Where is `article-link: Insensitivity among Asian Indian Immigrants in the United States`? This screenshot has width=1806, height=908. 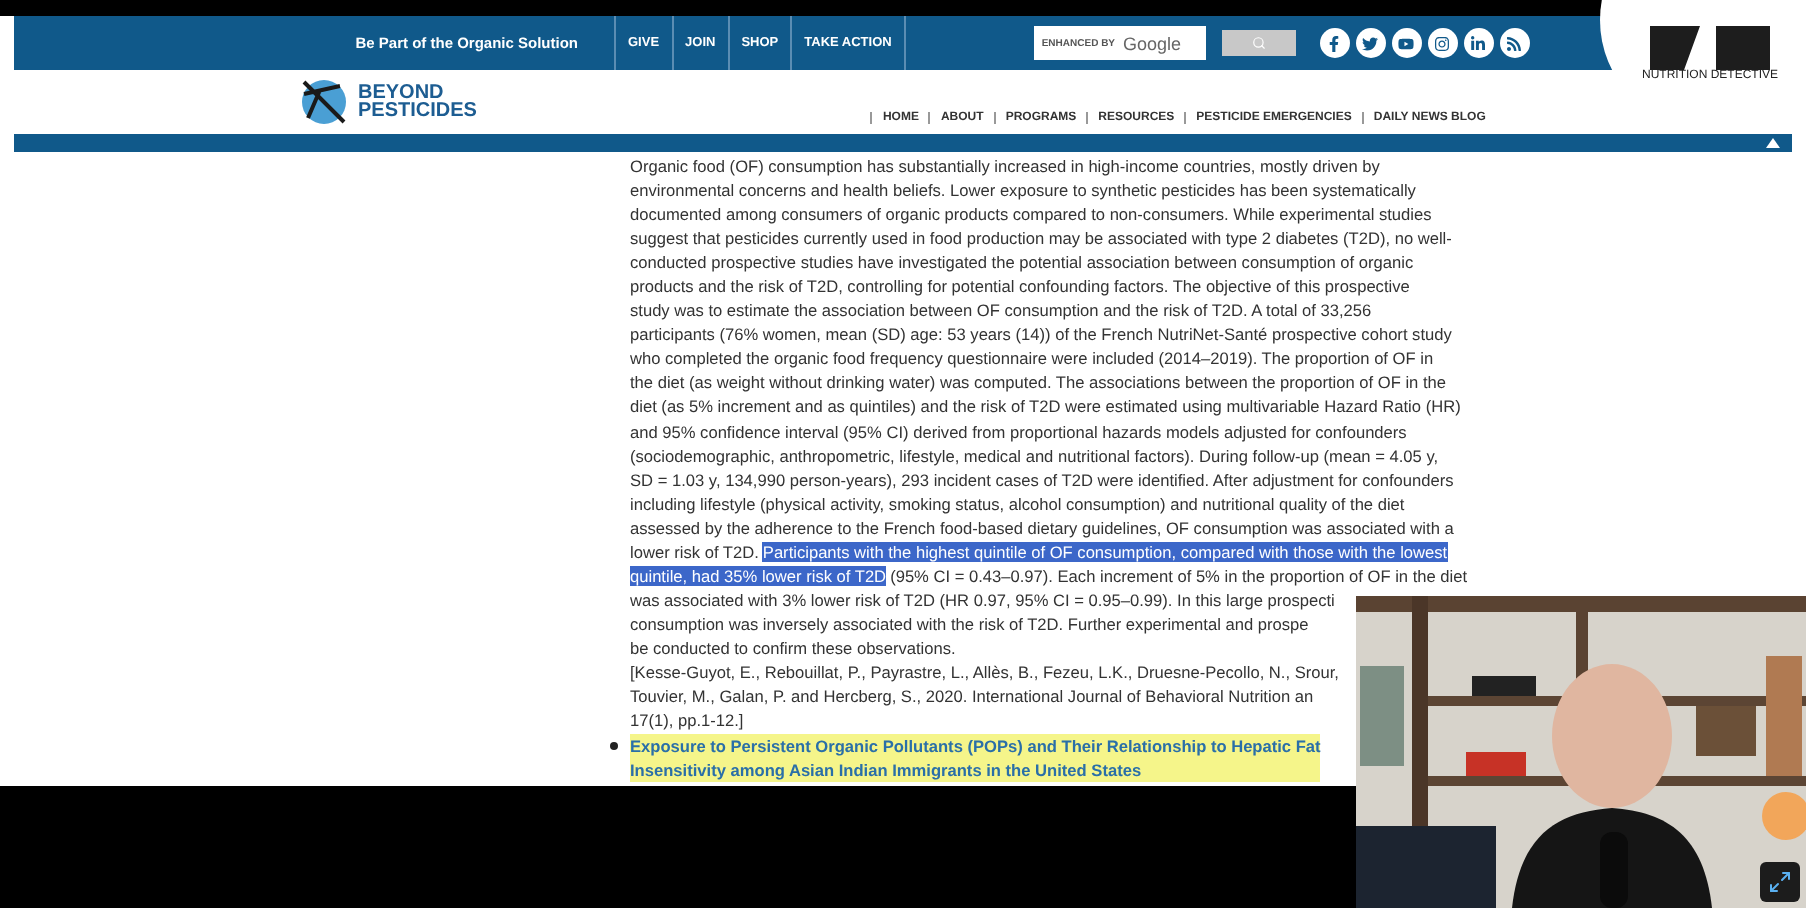 article-link: Insensitivity among Asian Indian Immigrants in the United States is located at coordinates (975, 770).